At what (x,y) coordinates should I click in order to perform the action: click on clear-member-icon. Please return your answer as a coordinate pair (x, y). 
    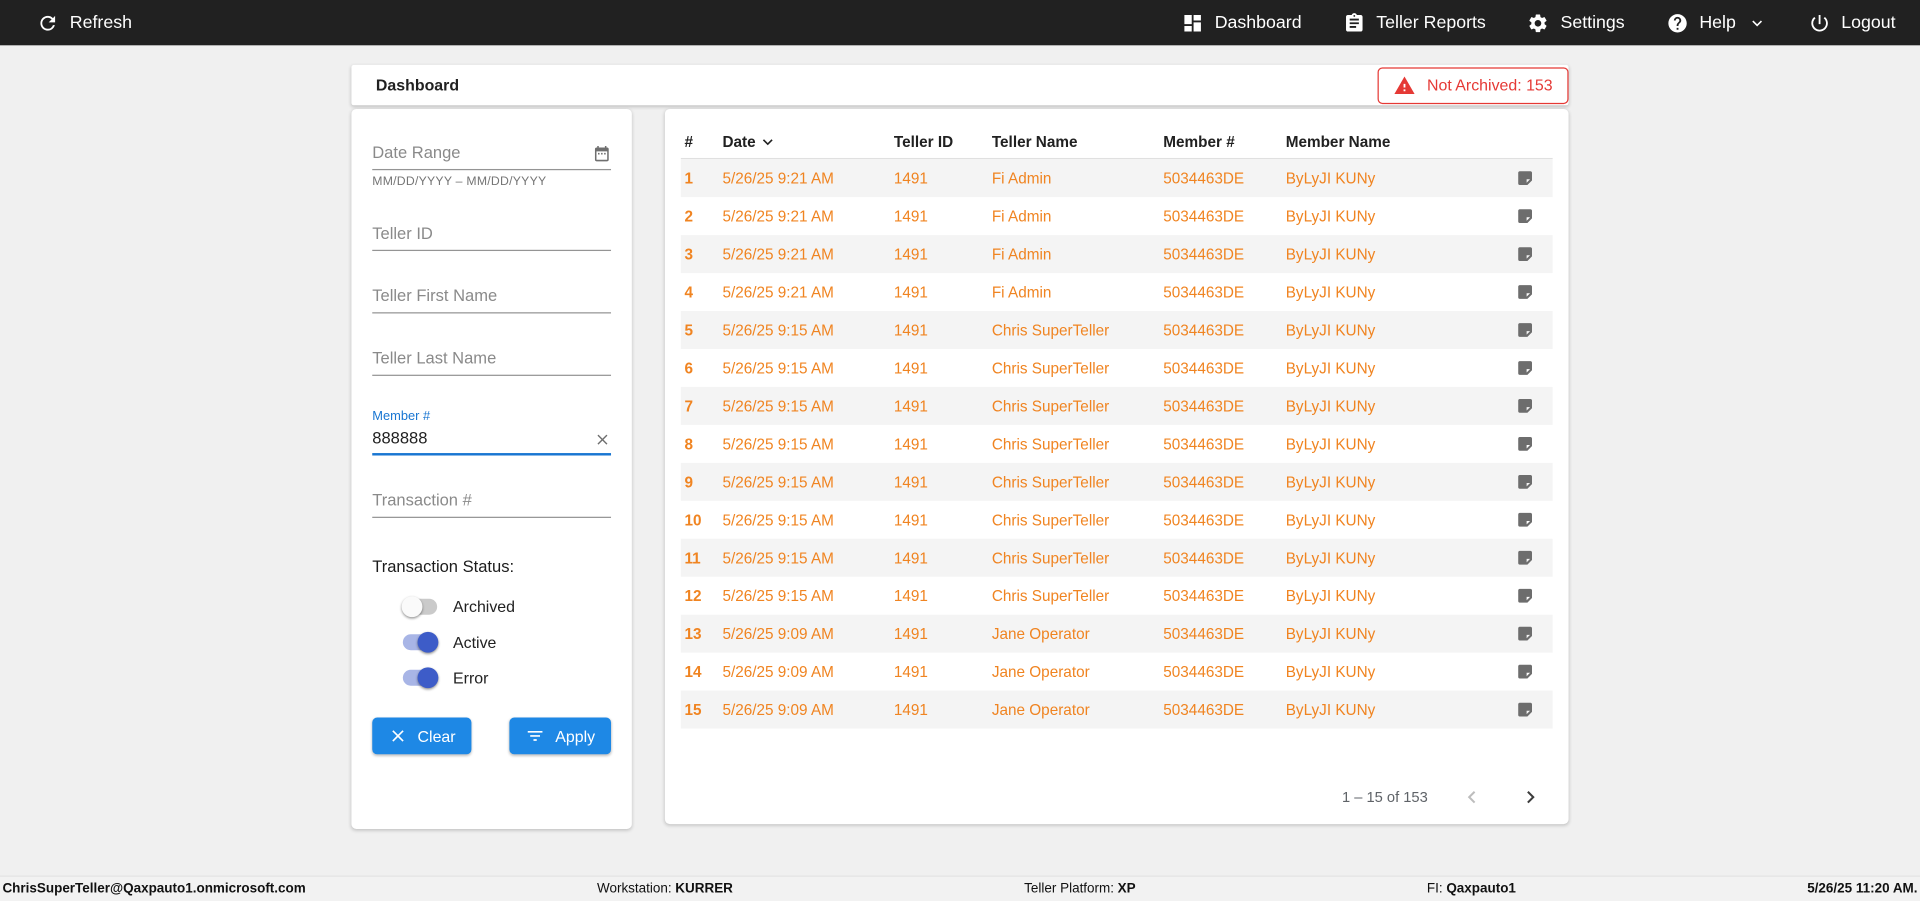
    Looking at the image, I should click on (602, 439).